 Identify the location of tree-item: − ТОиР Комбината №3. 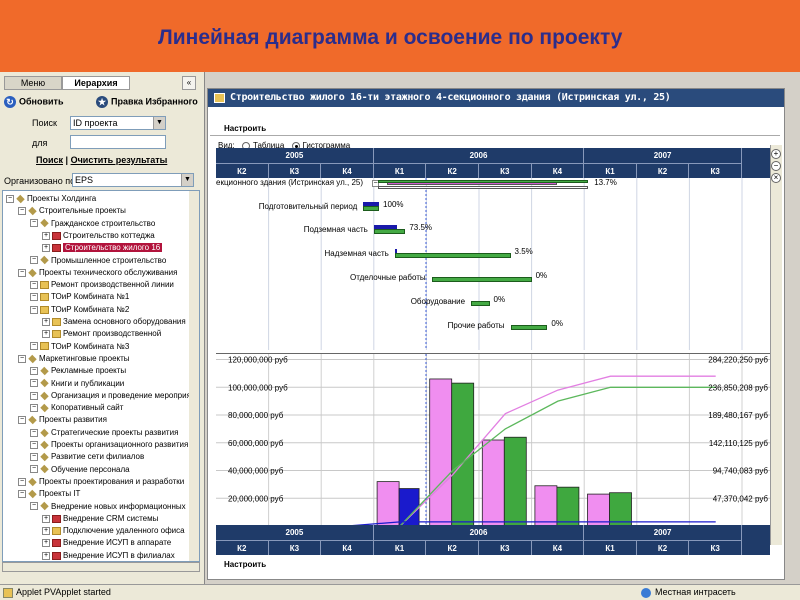
(79, 347).